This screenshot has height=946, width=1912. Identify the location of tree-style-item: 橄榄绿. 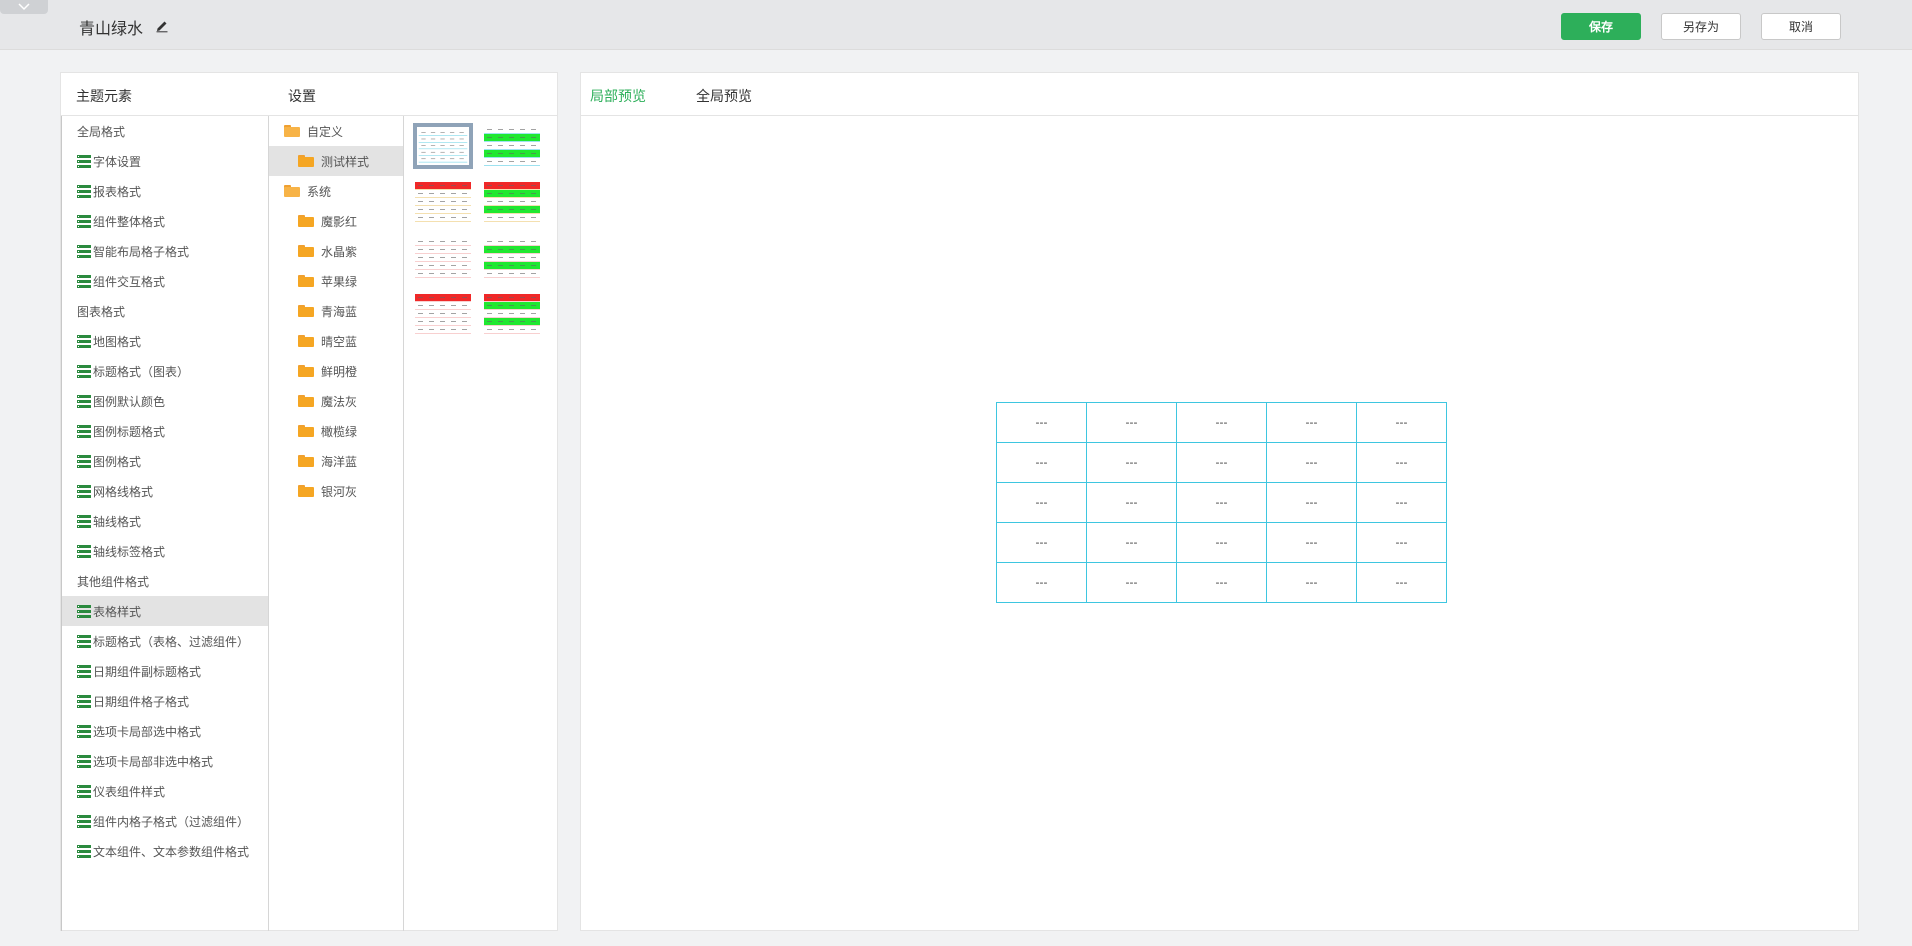
(336, 431).